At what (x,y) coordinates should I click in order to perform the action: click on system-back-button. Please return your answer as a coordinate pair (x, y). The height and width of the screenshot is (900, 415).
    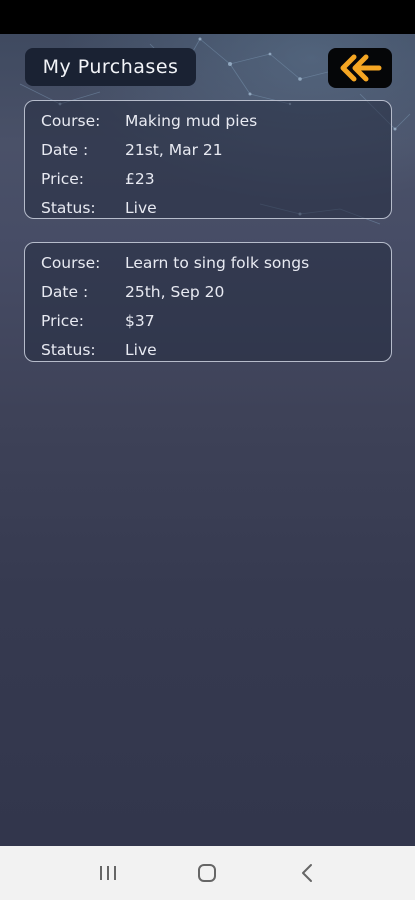
    Looking at the image, I should click on (307, 873).